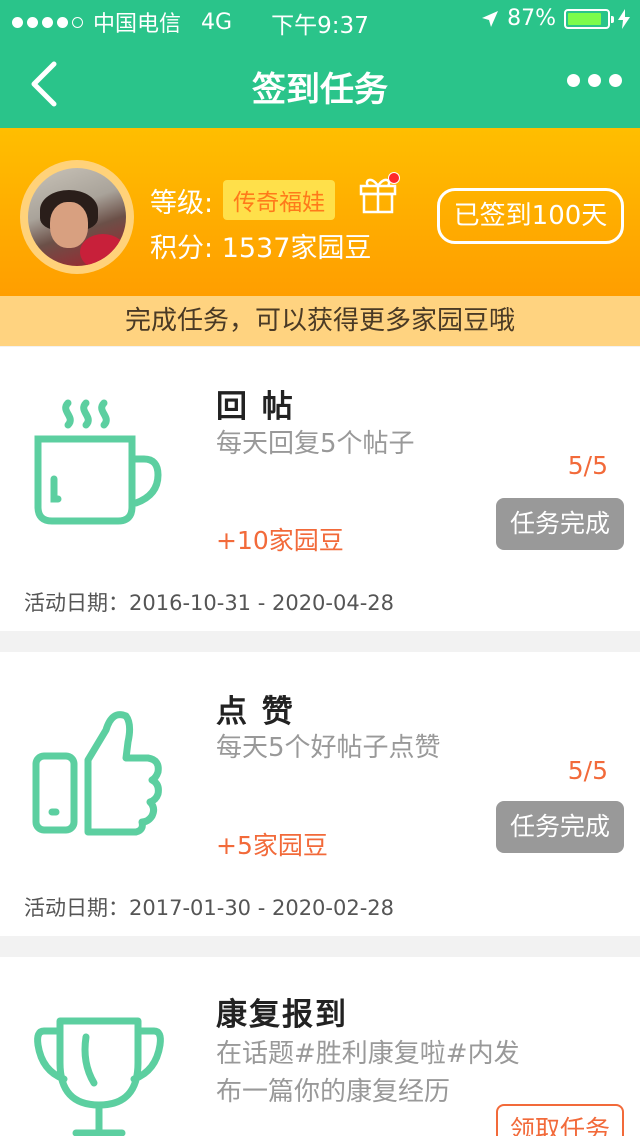 Image resolution: width=640 pixels, height=1136 pixels. I want to click on page-title: 签到任务, so click(320, 90).